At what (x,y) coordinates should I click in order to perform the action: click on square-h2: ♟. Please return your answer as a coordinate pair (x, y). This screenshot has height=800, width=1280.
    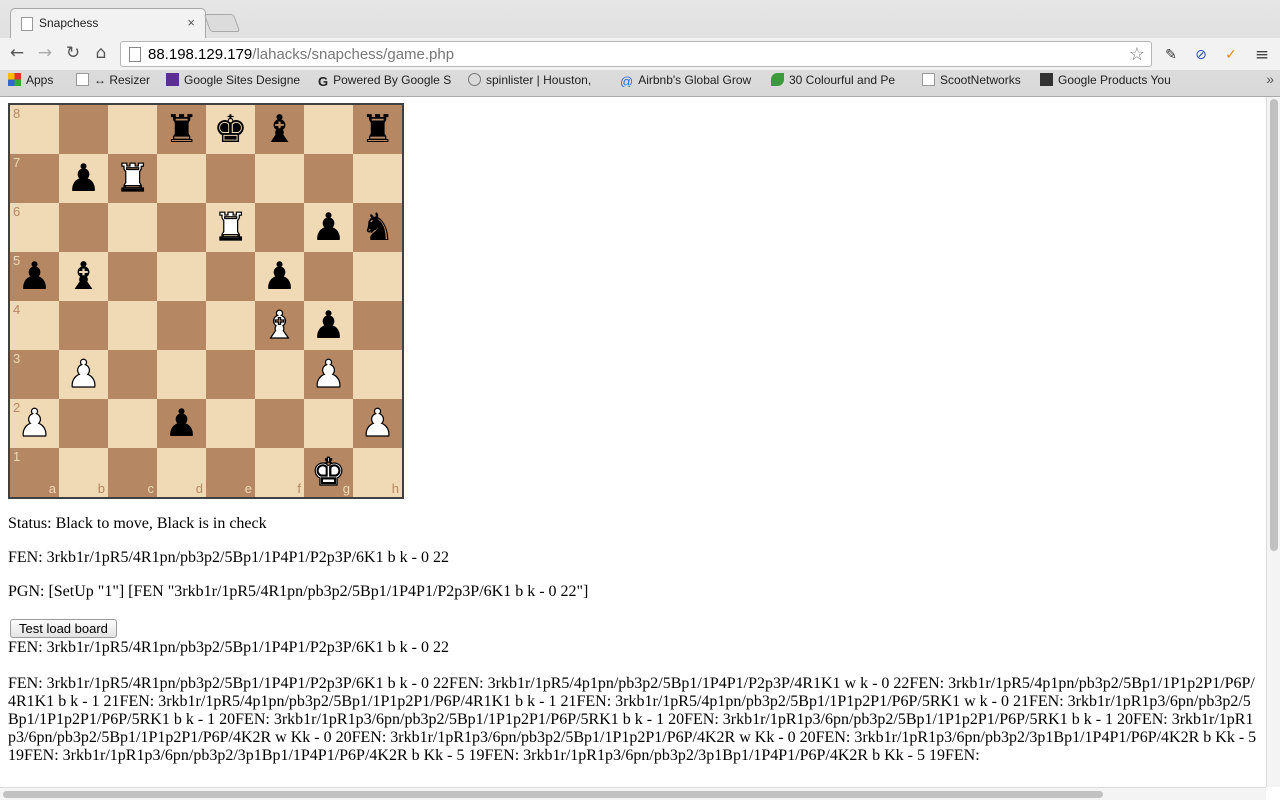
    Looking at the image, I should click on (377, 423).